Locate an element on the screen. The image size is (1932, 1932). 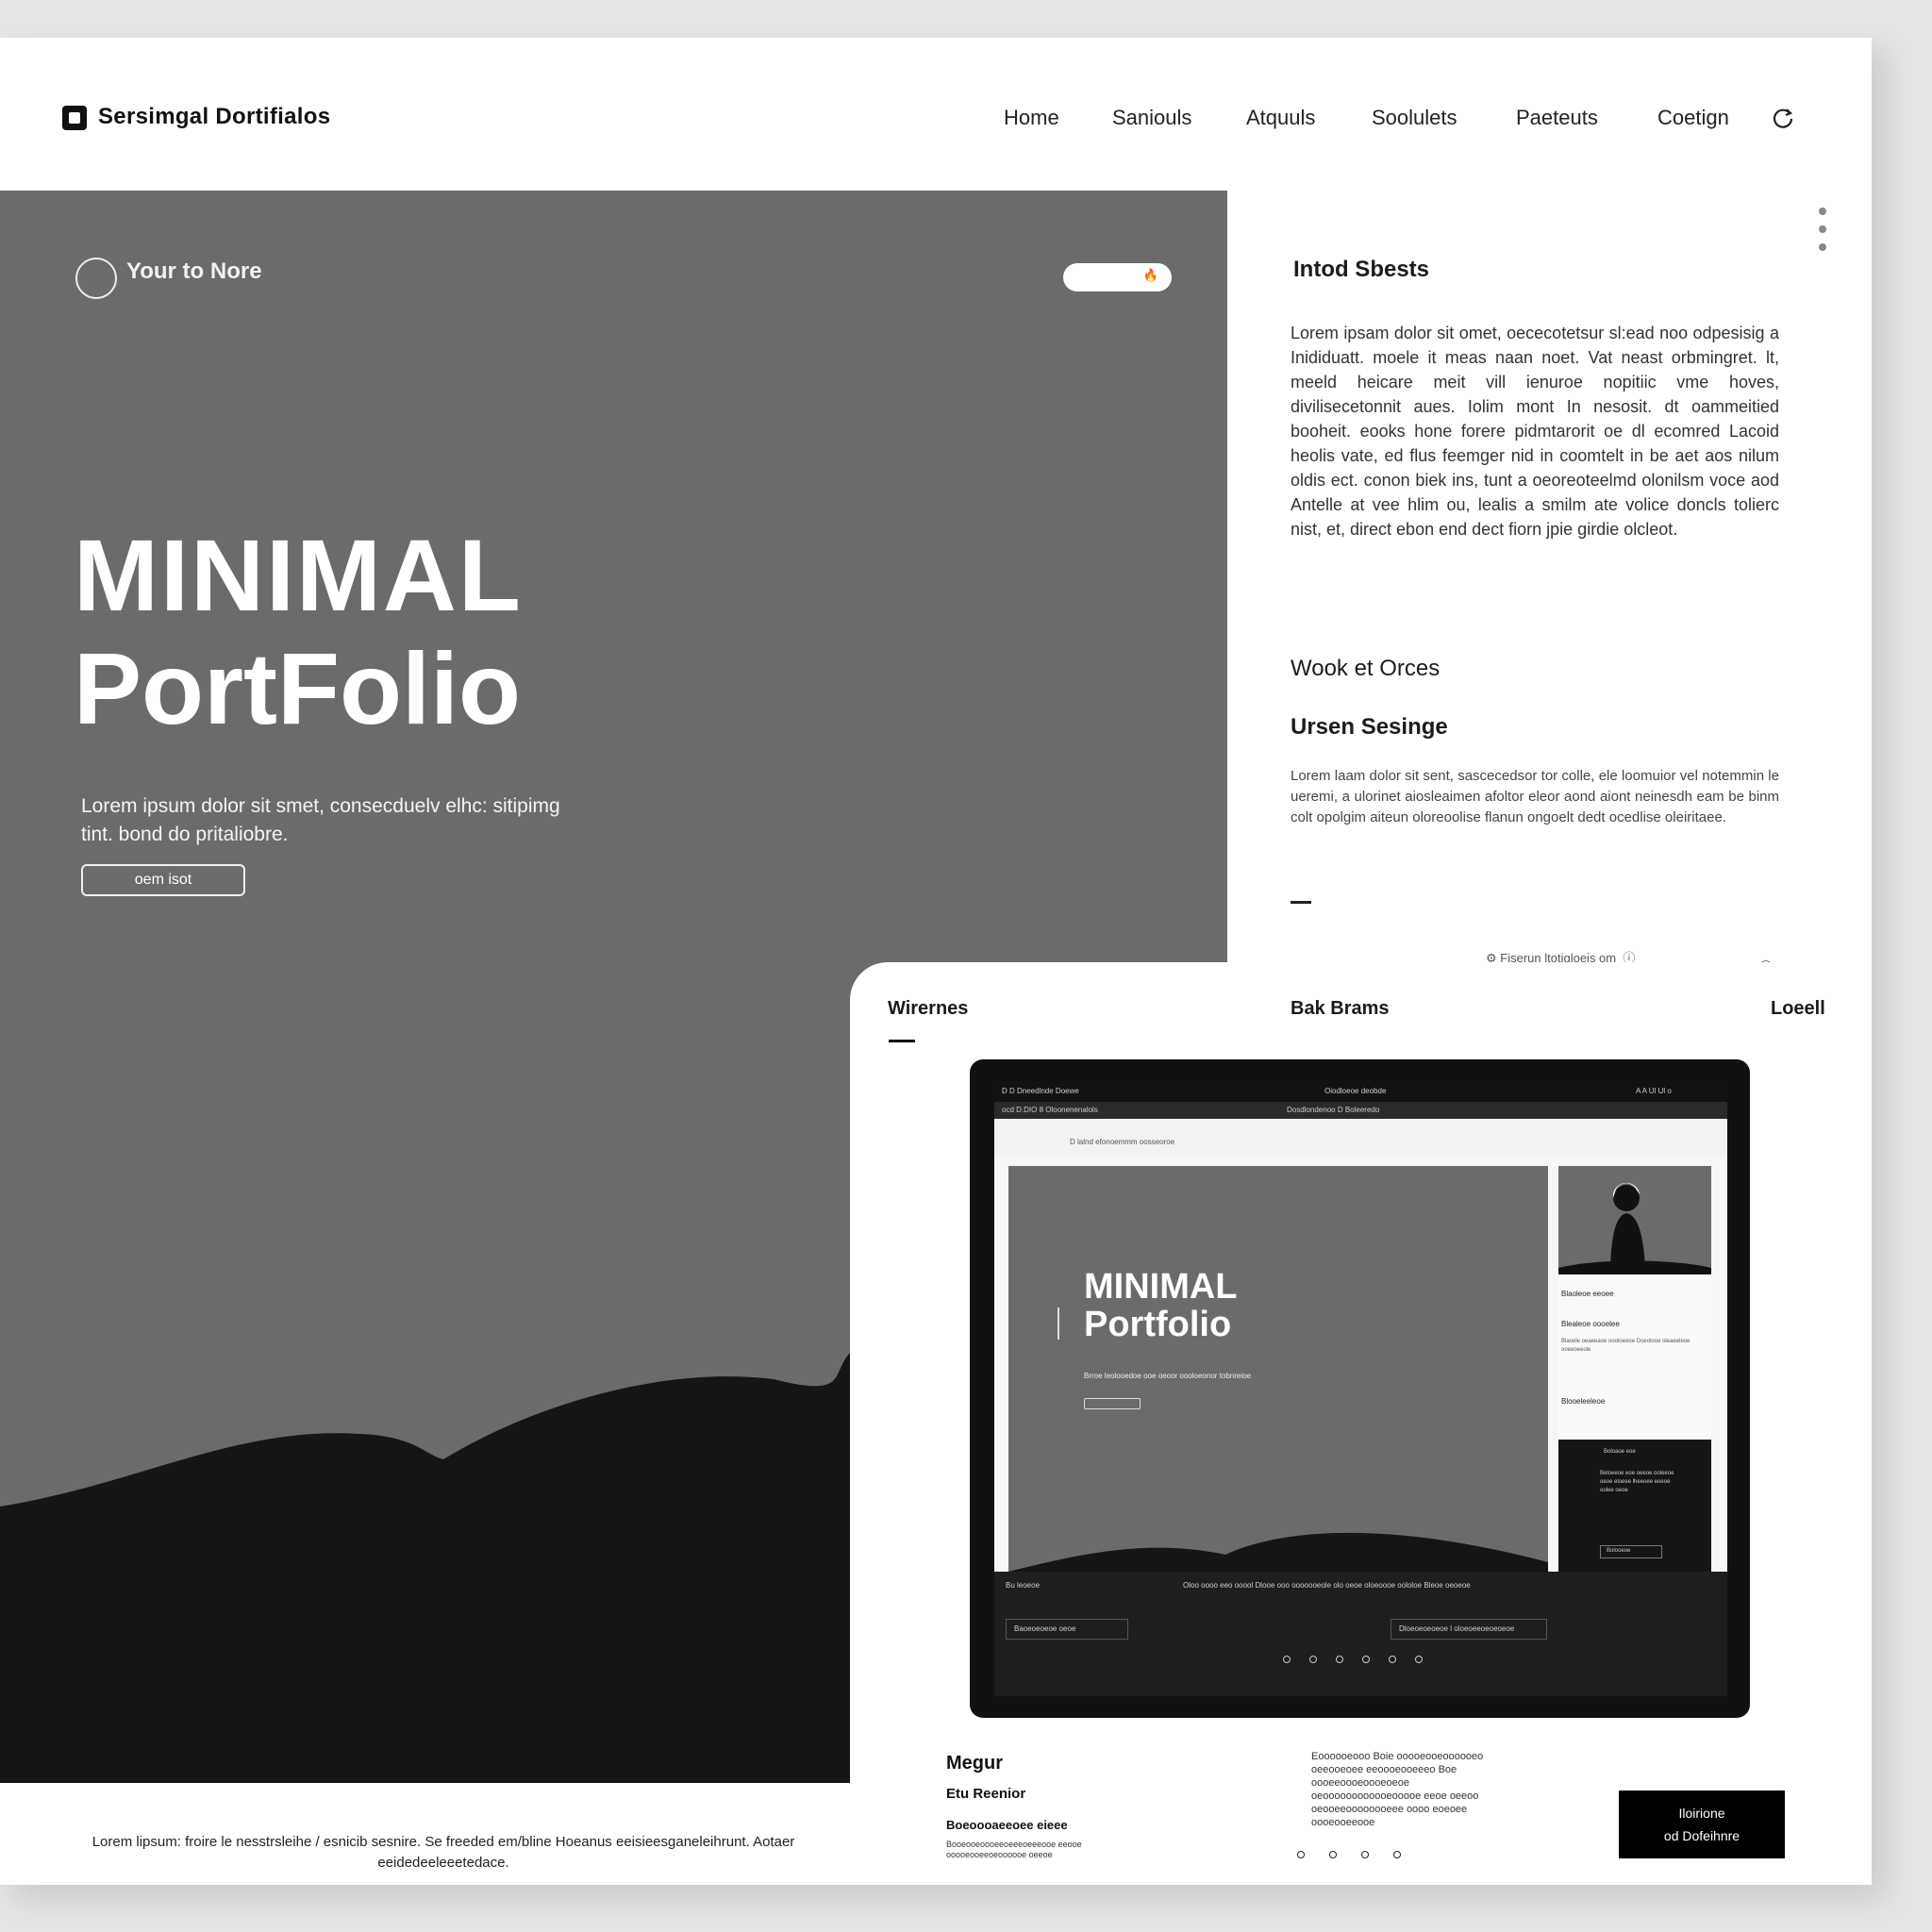
card-tab-3: Loeell is located at coordinates (1798, 1009).